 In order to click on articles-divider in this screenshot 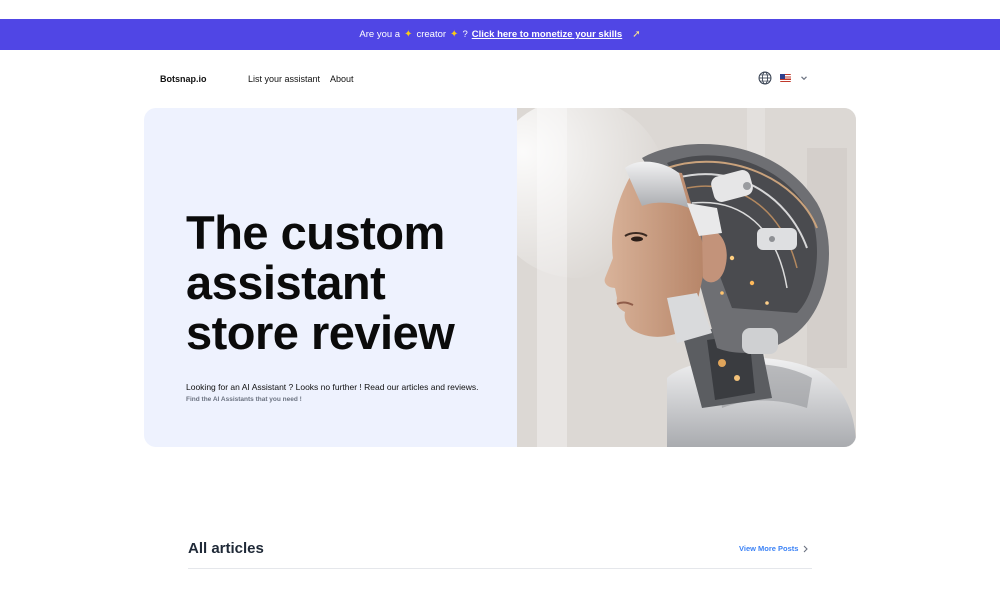, I will do `click(500, 568)`.